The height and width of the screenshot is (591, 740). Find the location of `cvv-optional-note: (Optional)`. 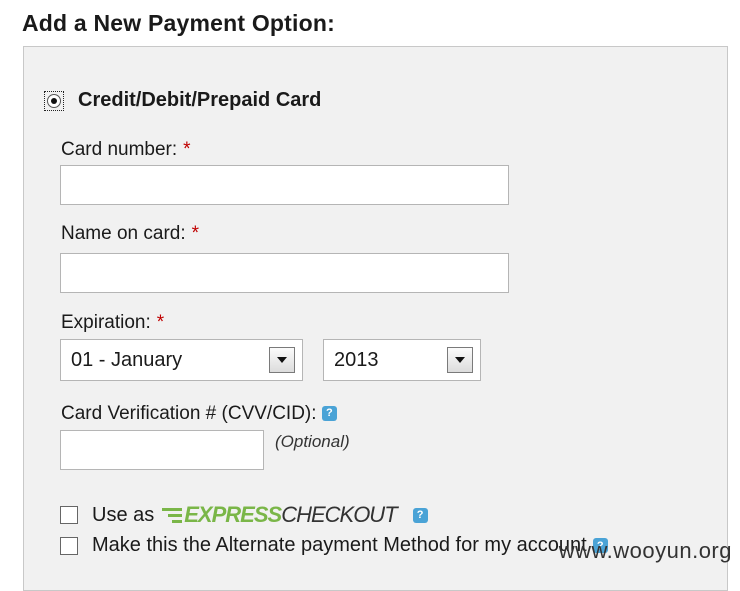

cvv-optional-note: (Optional) is located at coordinates (312, 441).